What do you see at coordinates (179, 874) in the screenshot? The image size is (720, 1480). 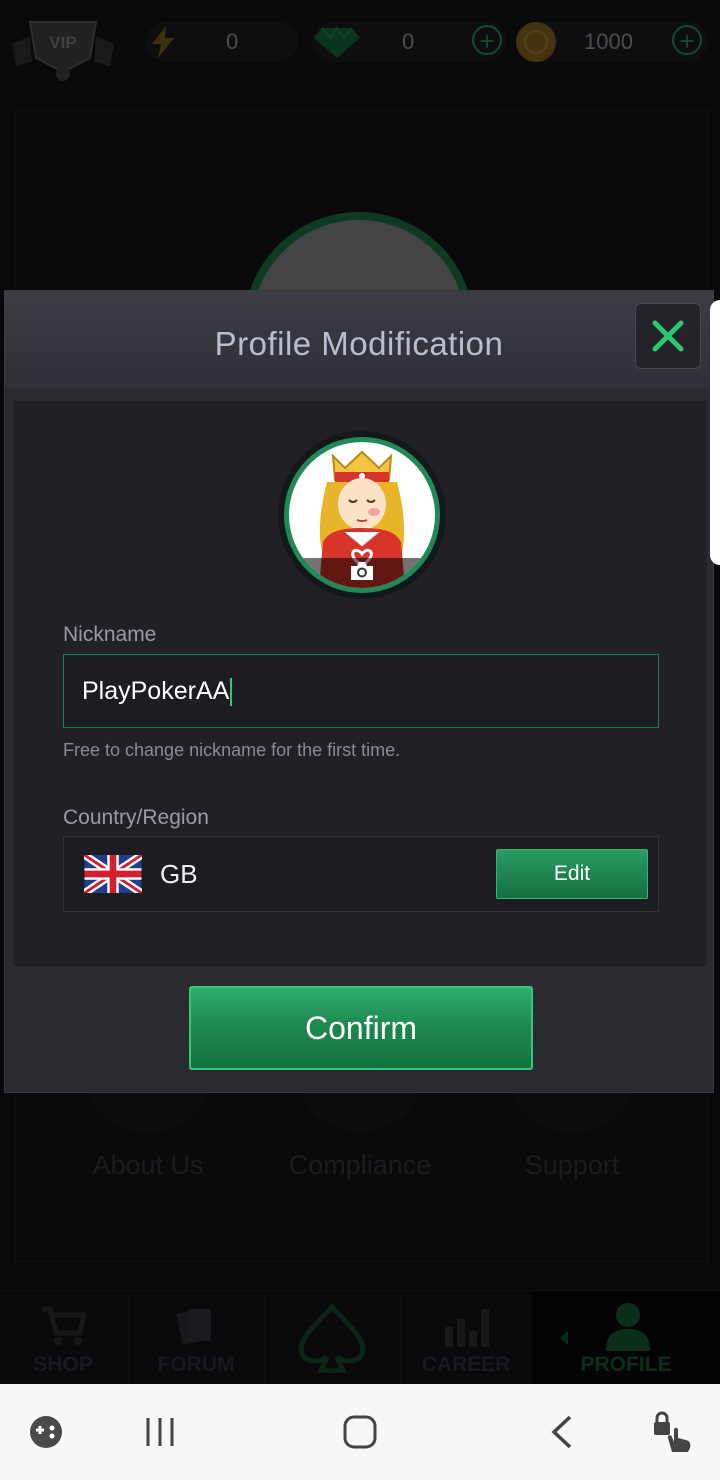 I see `country-code: GB` at bounding box center [179, 874].